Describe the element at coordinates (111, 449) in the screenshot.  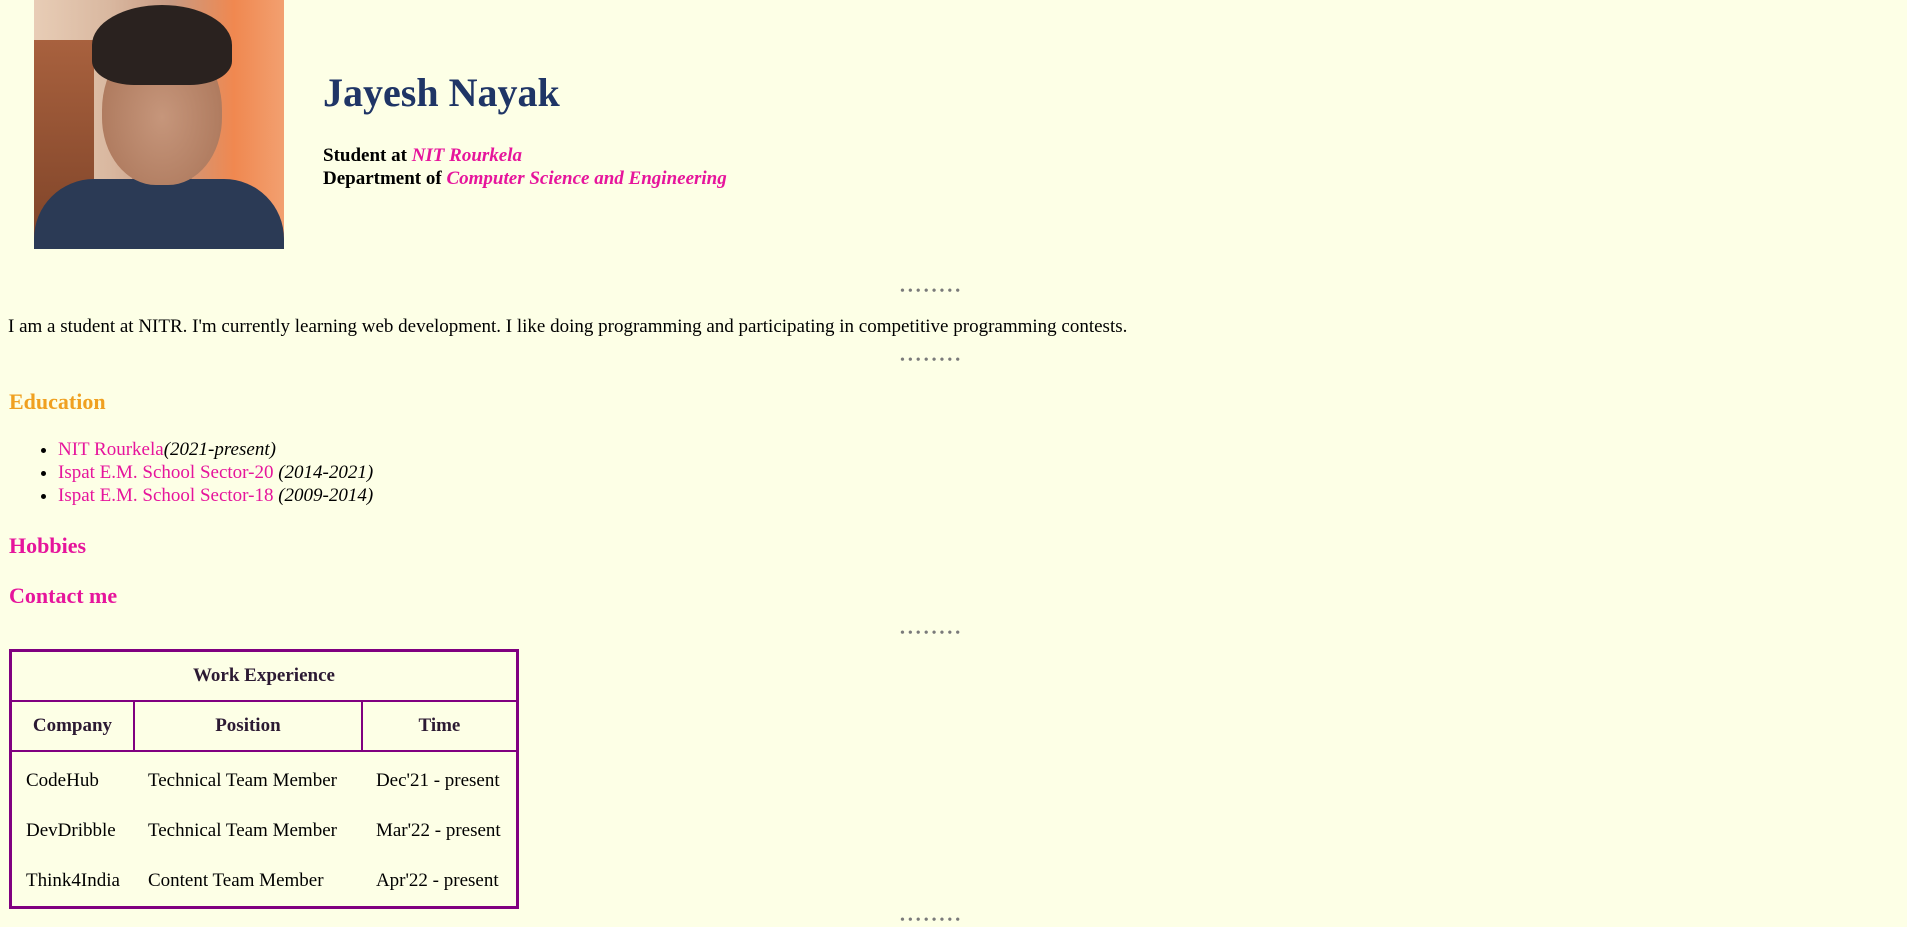
I see `school-name: NIT Rourkela` at that location.